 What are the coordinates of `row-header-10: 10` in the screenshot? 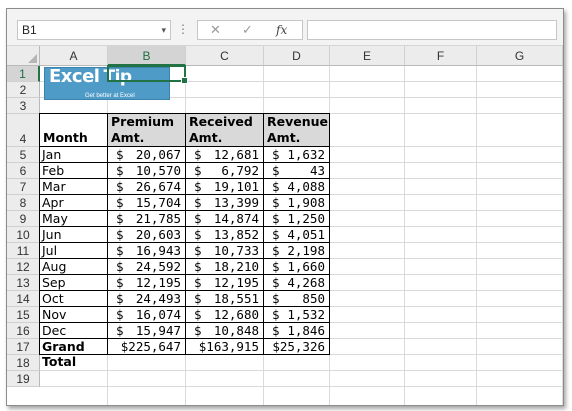 It's located at (23, 235).